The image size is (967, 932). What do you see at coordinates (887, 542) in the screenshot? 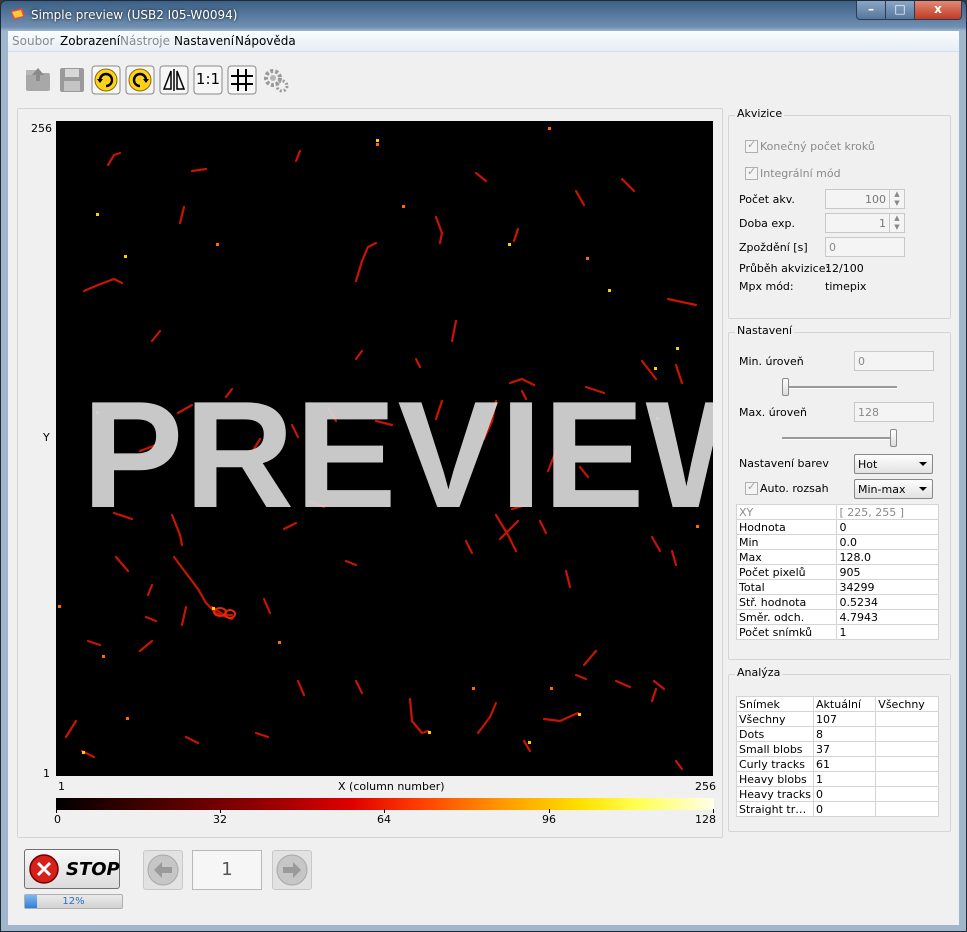
I see `stats-value: 0.0` at bounding box center [887, 542].